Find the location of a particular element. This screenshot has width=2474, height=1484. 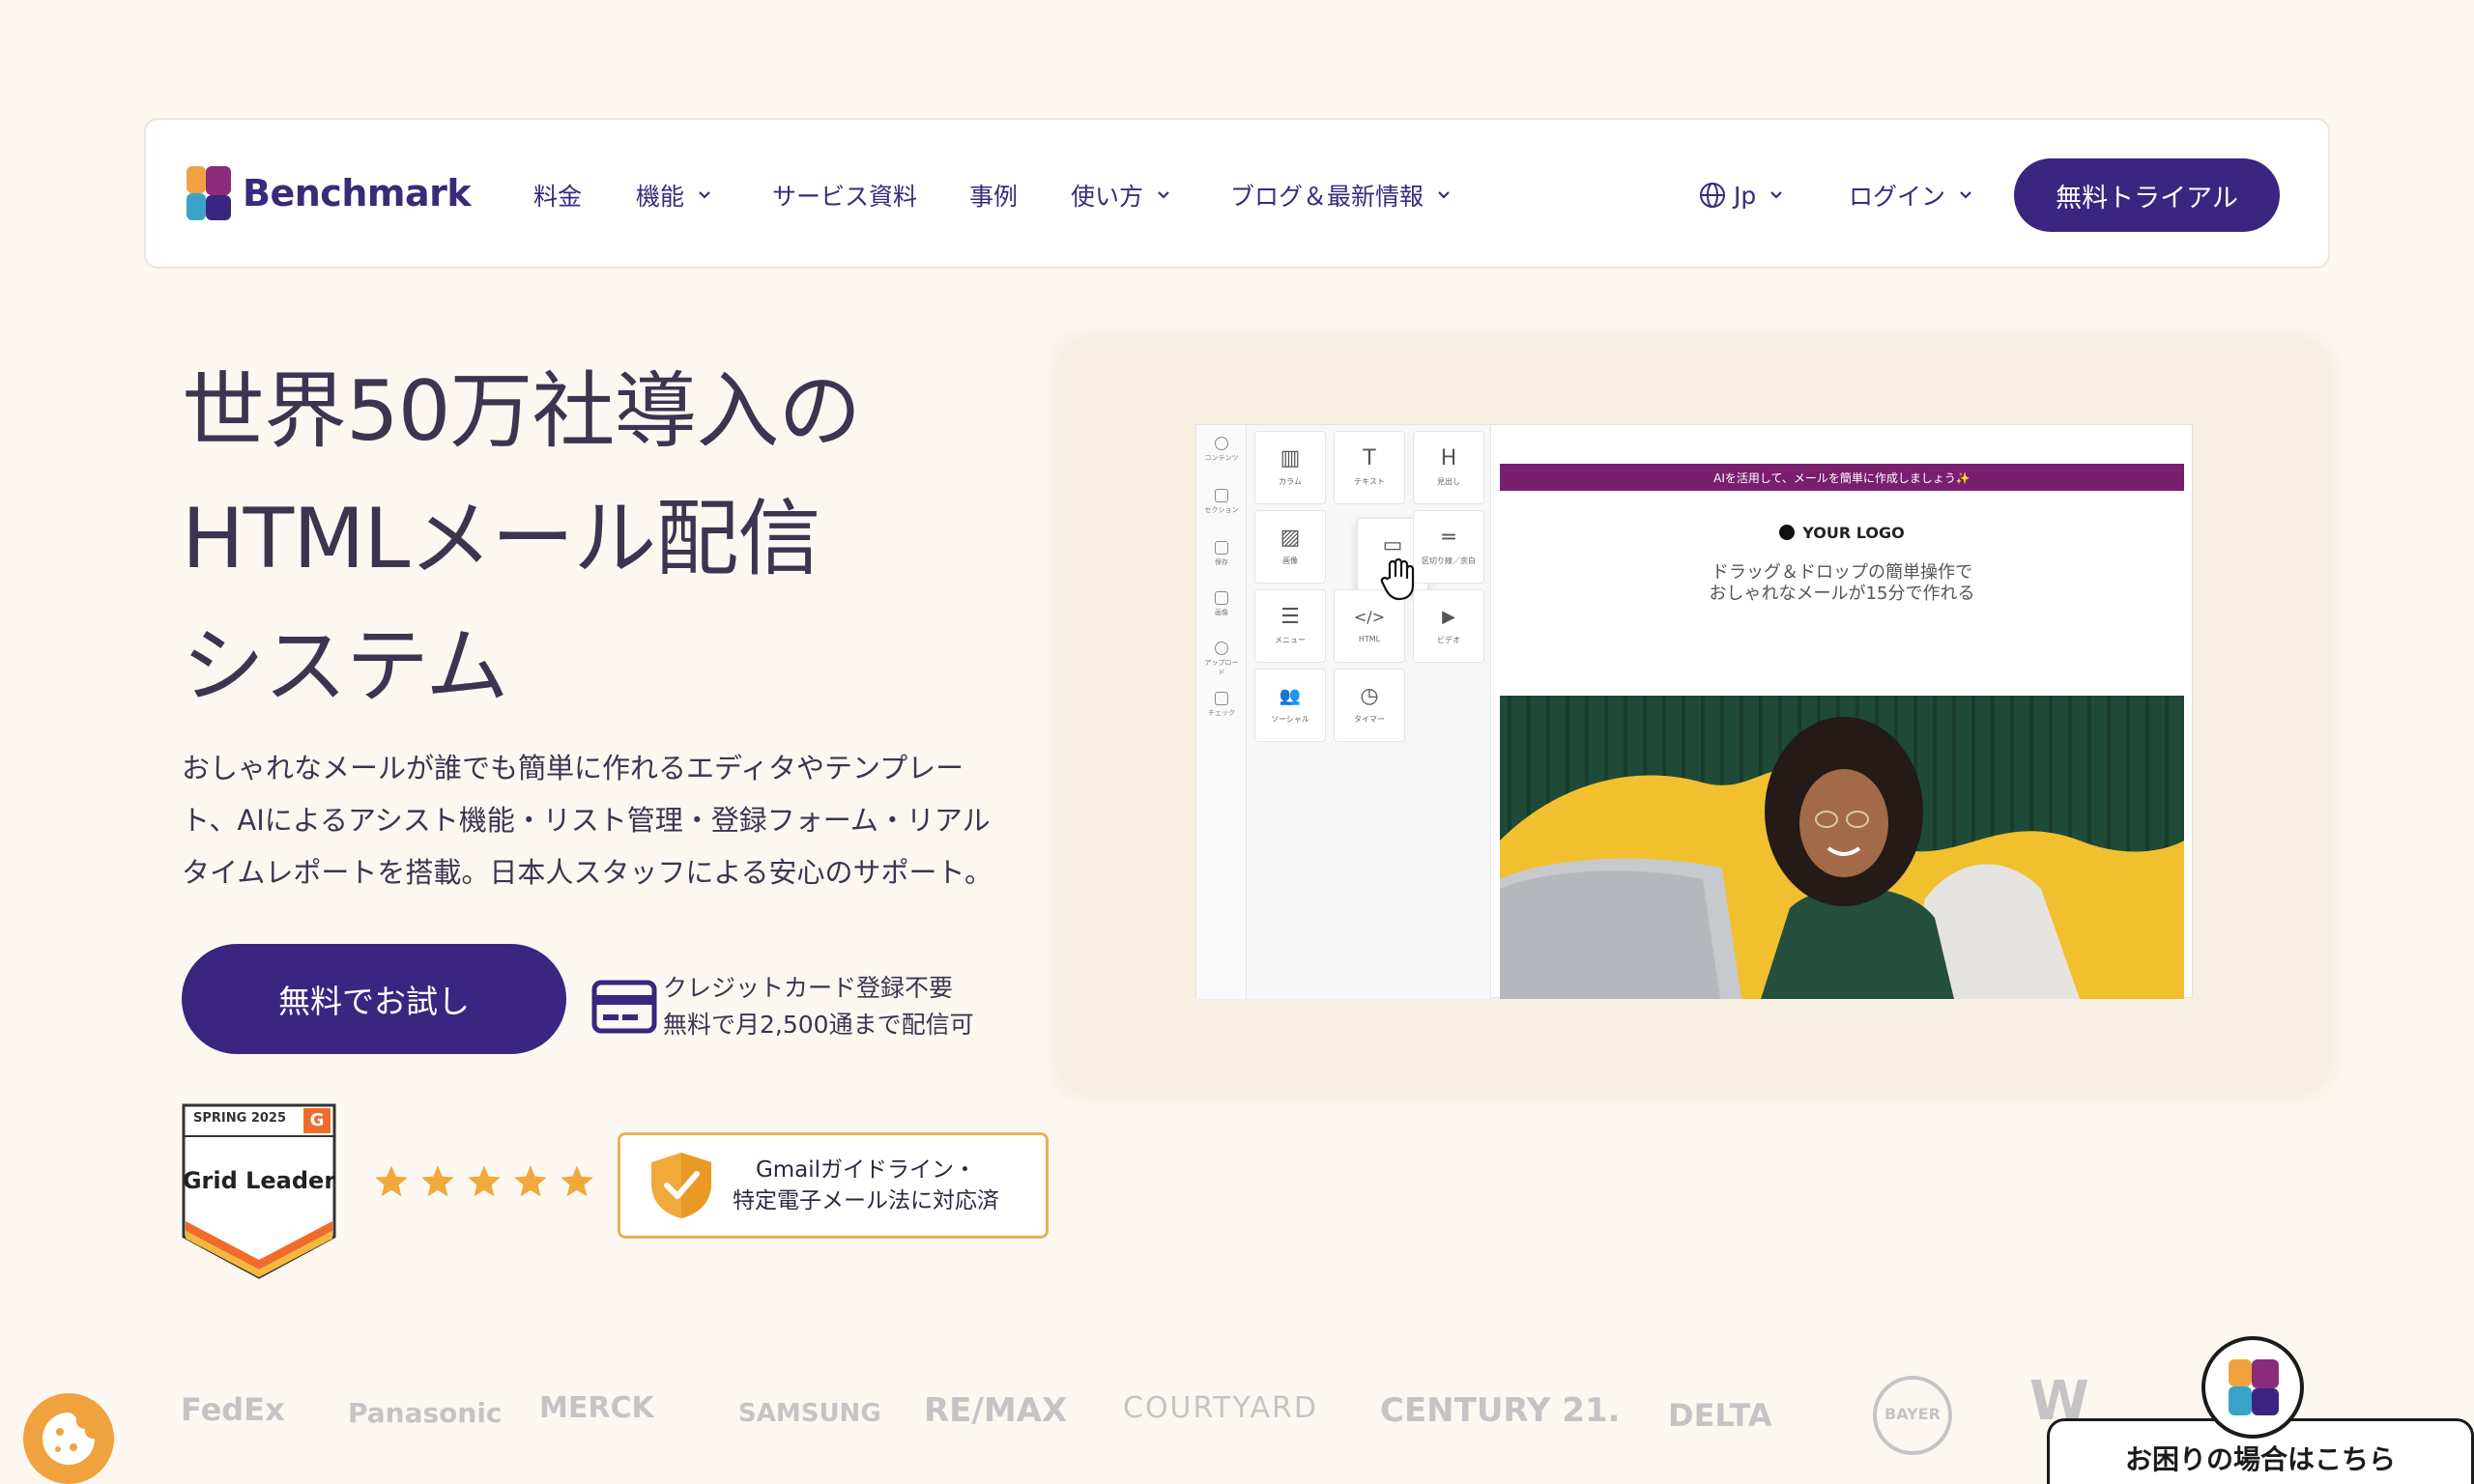

nav-how-to-label: 使い方 is located at coordinates (1108, 197).